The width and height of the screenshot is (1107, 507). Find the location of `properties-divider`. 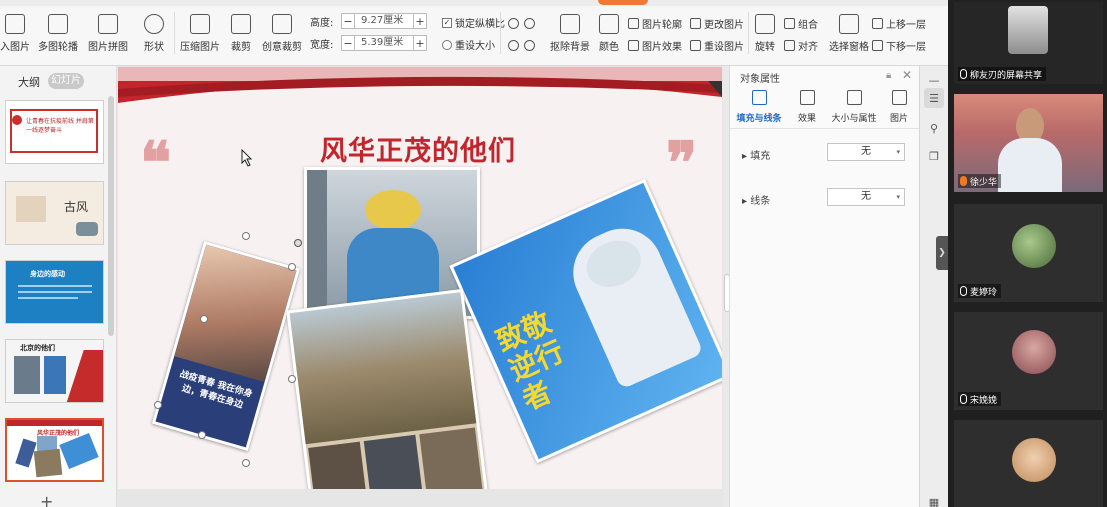

properties-divider is located at coordinates (825, 128).